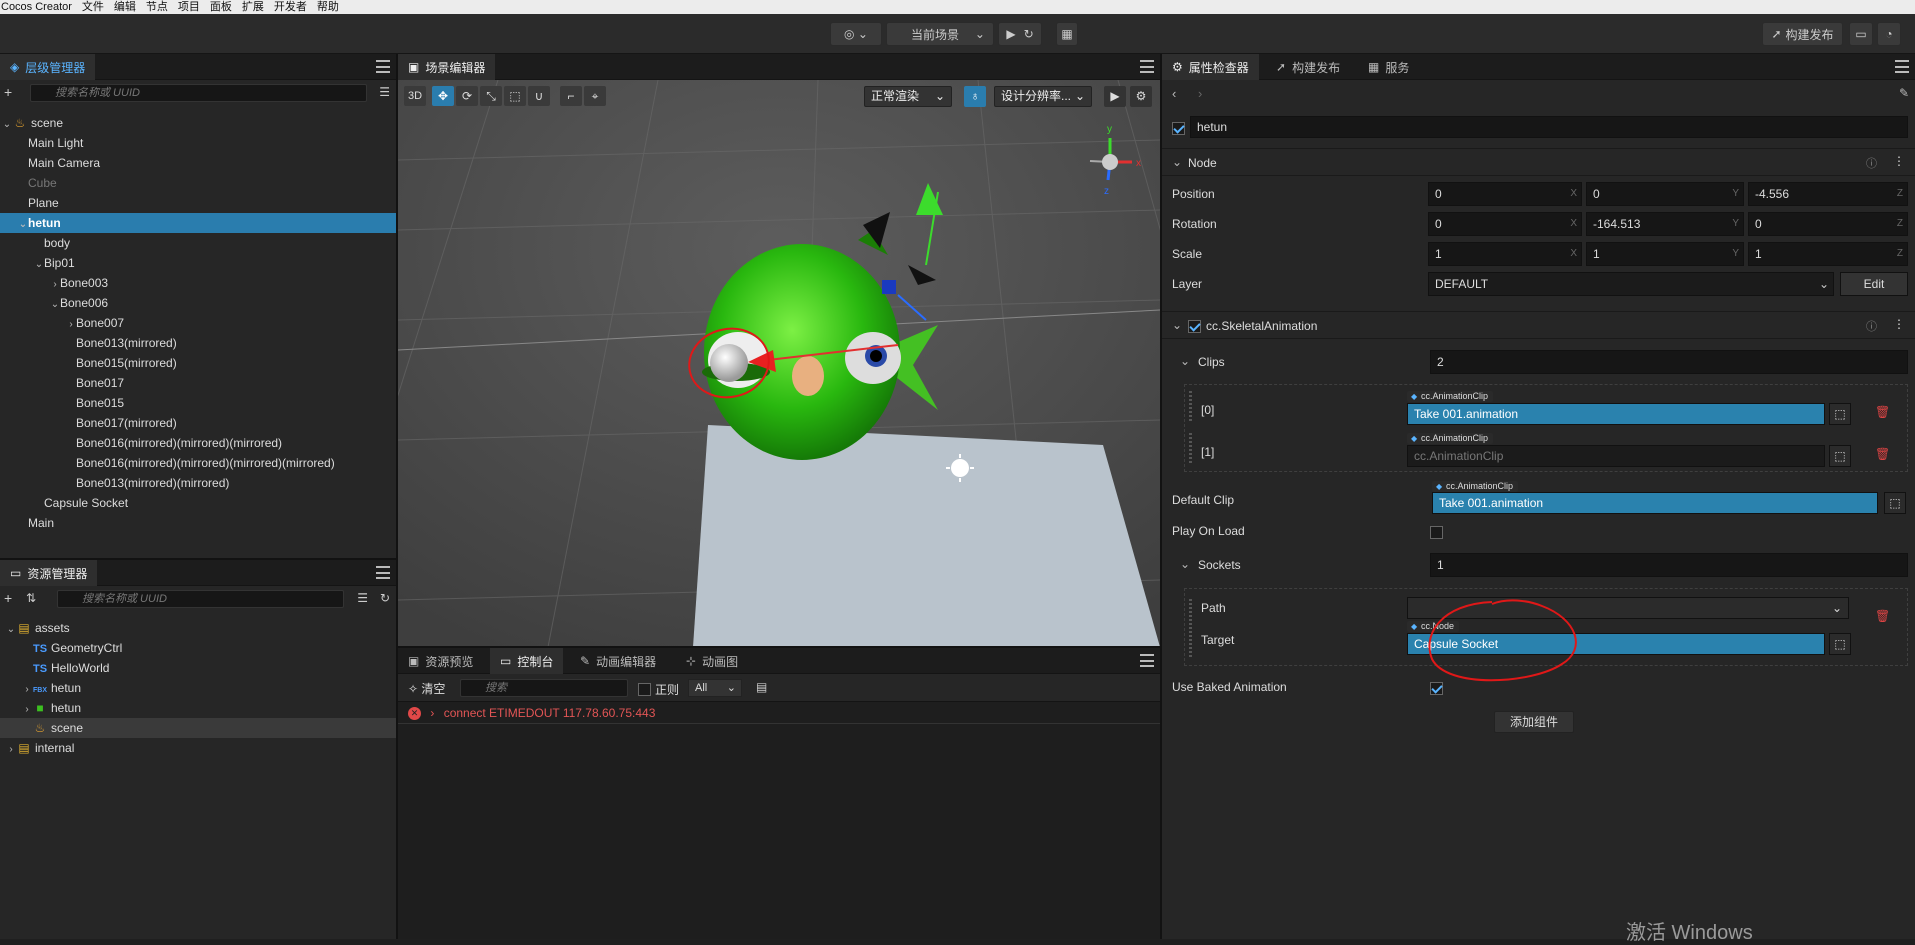 The width and height of the screenshot is (1915, 945). Describe the element at coordinates (715, 688) in the screenshot. I see `log-filter-select: All ⌄` at that location.